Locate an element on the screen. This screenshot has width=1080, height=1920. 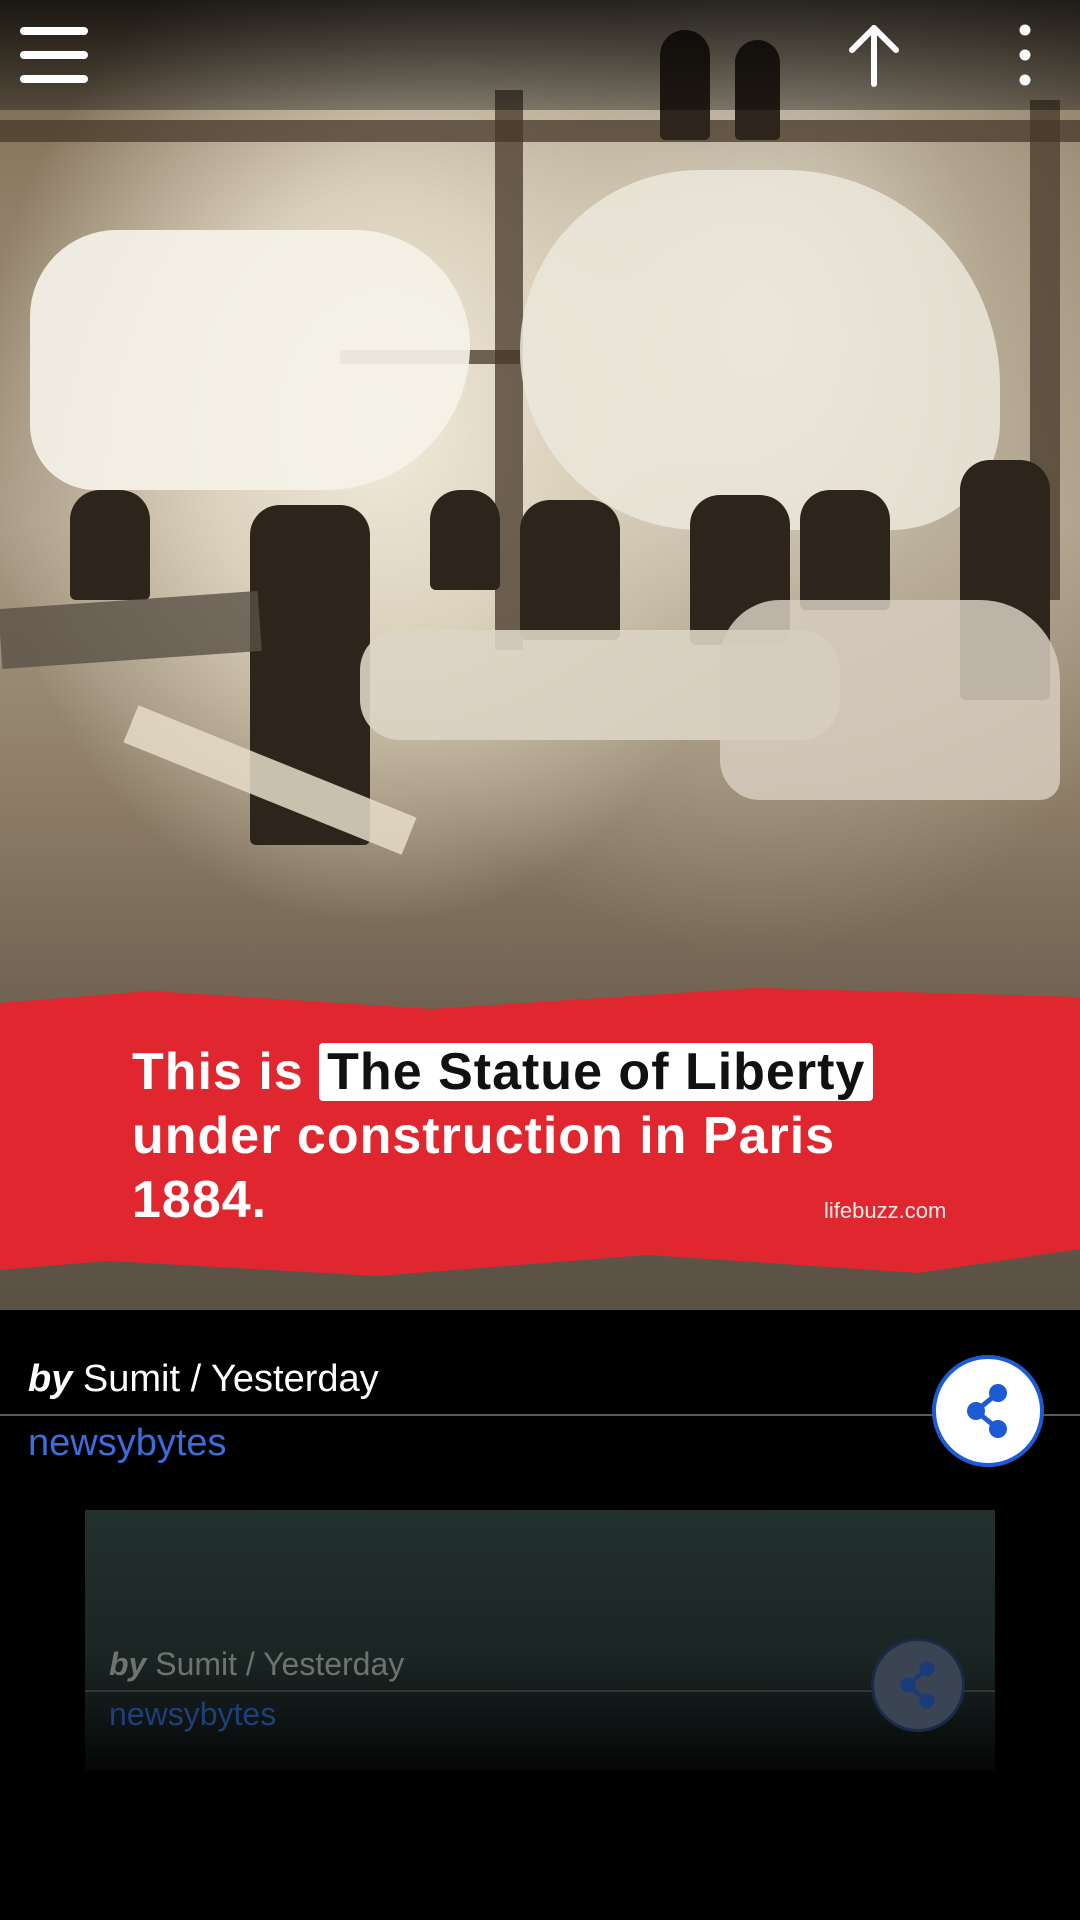
post-meta-overlay is located at coordinates (540, 1410).